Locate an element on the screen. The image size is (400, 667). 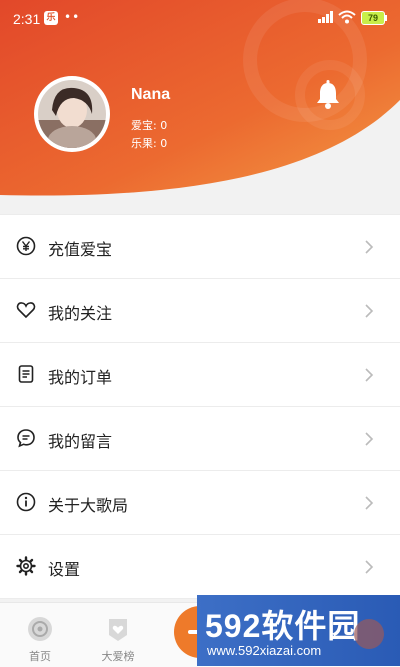
username: Nana is located at coordinates (151, 94).